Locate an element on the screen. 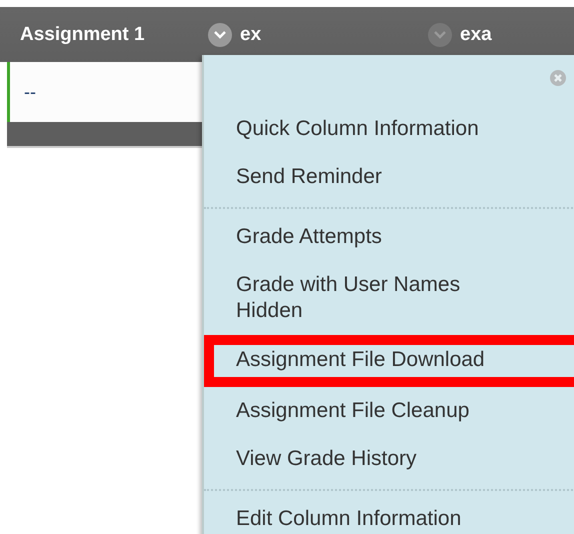  menu-item: Assignment File Download is located at coordinates (389, 361).